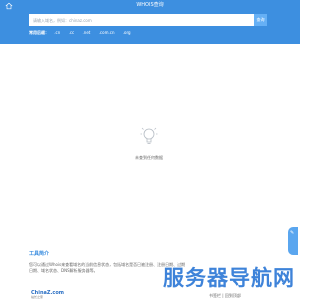 This screenshot has height=300, width=320. What do you see at coordinates (72, 32) in the screenshot?
I see `tld-link: .cc` at bounding box center [72, 32].